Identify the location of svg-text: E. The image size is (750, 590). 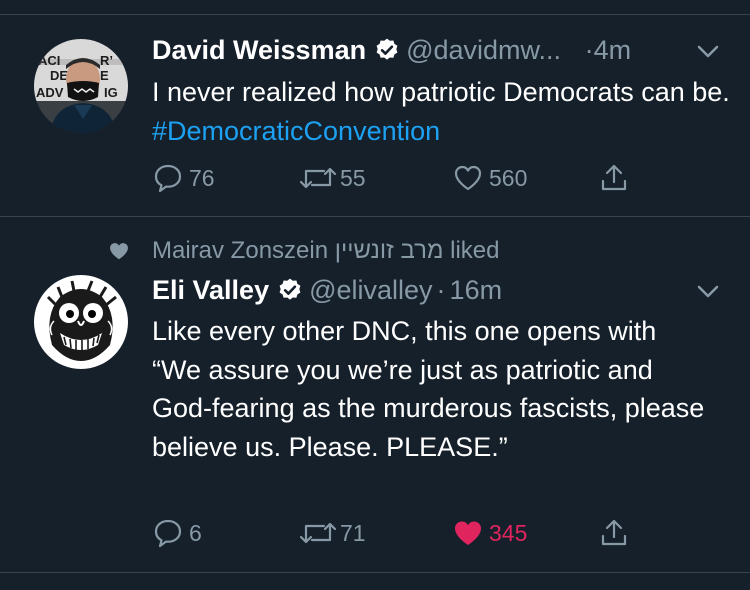
(104, 75).